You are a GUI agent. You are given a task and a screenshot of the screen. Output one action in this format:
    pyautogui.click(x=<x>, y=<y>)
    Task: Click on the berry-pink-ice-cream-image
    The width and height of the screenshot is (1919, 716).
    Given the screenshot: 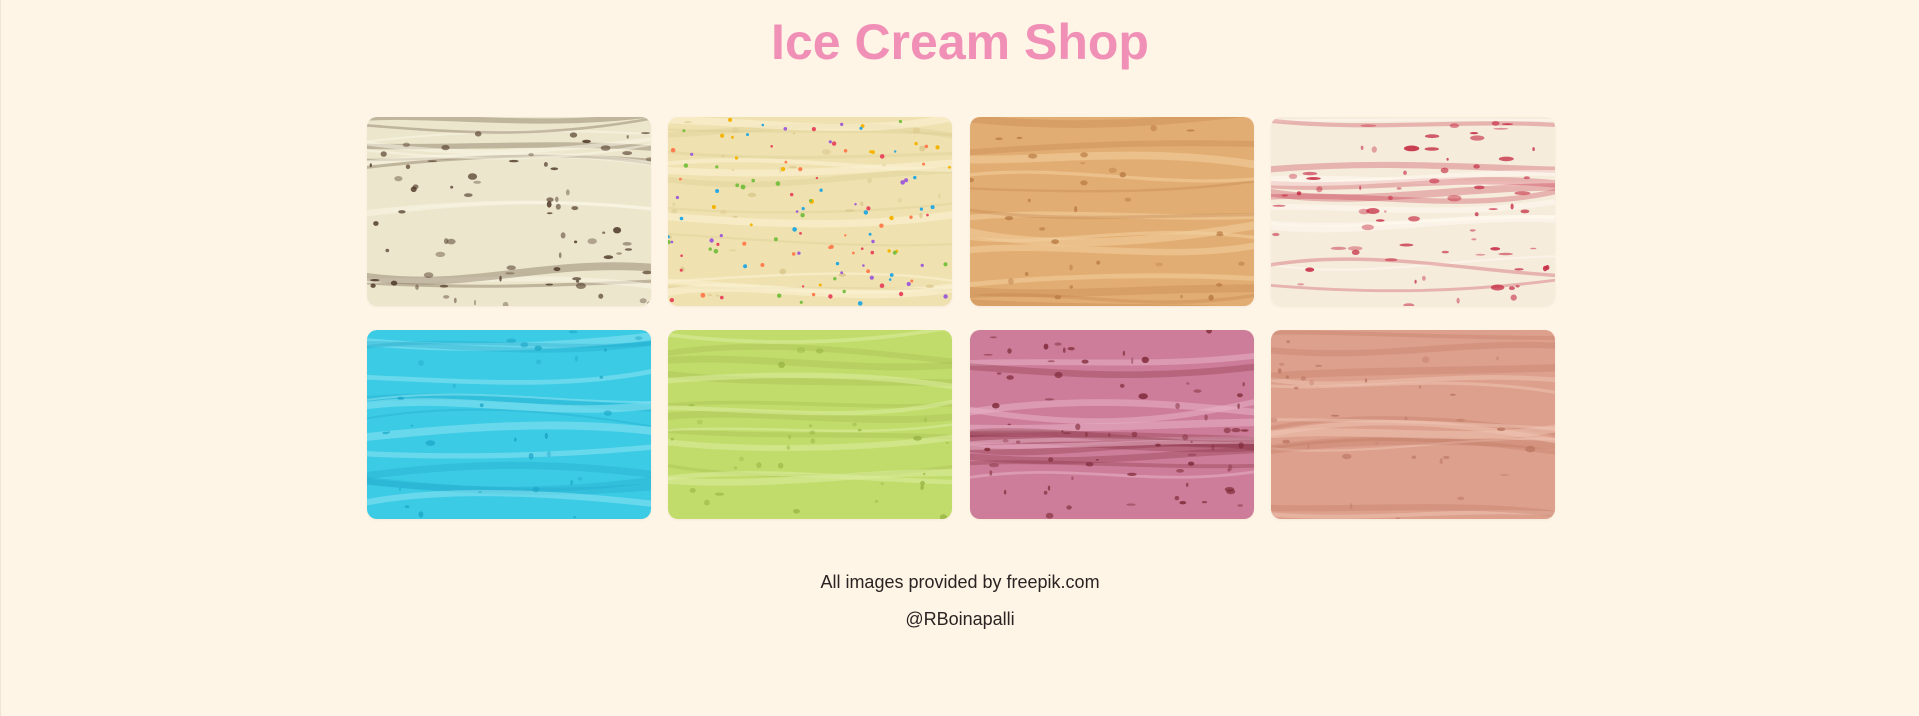 What is the action you would take?
    pyautogui.click(x=1111, y=424)
    